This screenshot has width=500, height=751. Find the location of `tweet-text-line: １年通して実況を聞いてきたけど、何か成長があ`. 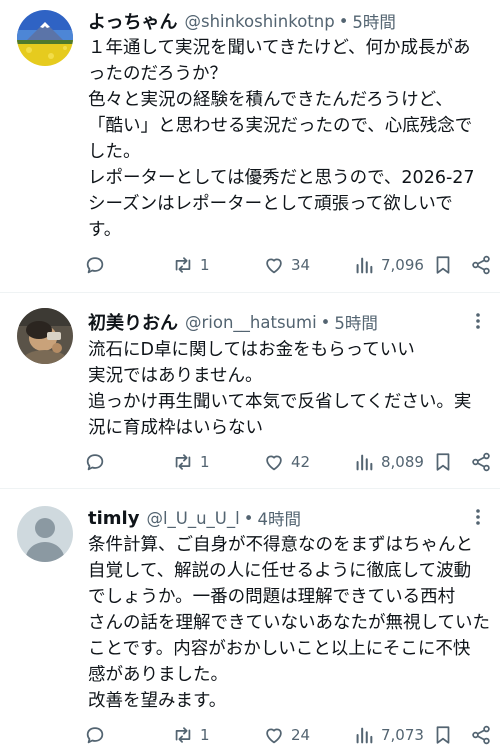

tweet-text-line: １年通して実況を聞いてきたけど、何か成長があ is located at coordinates (279, 48).